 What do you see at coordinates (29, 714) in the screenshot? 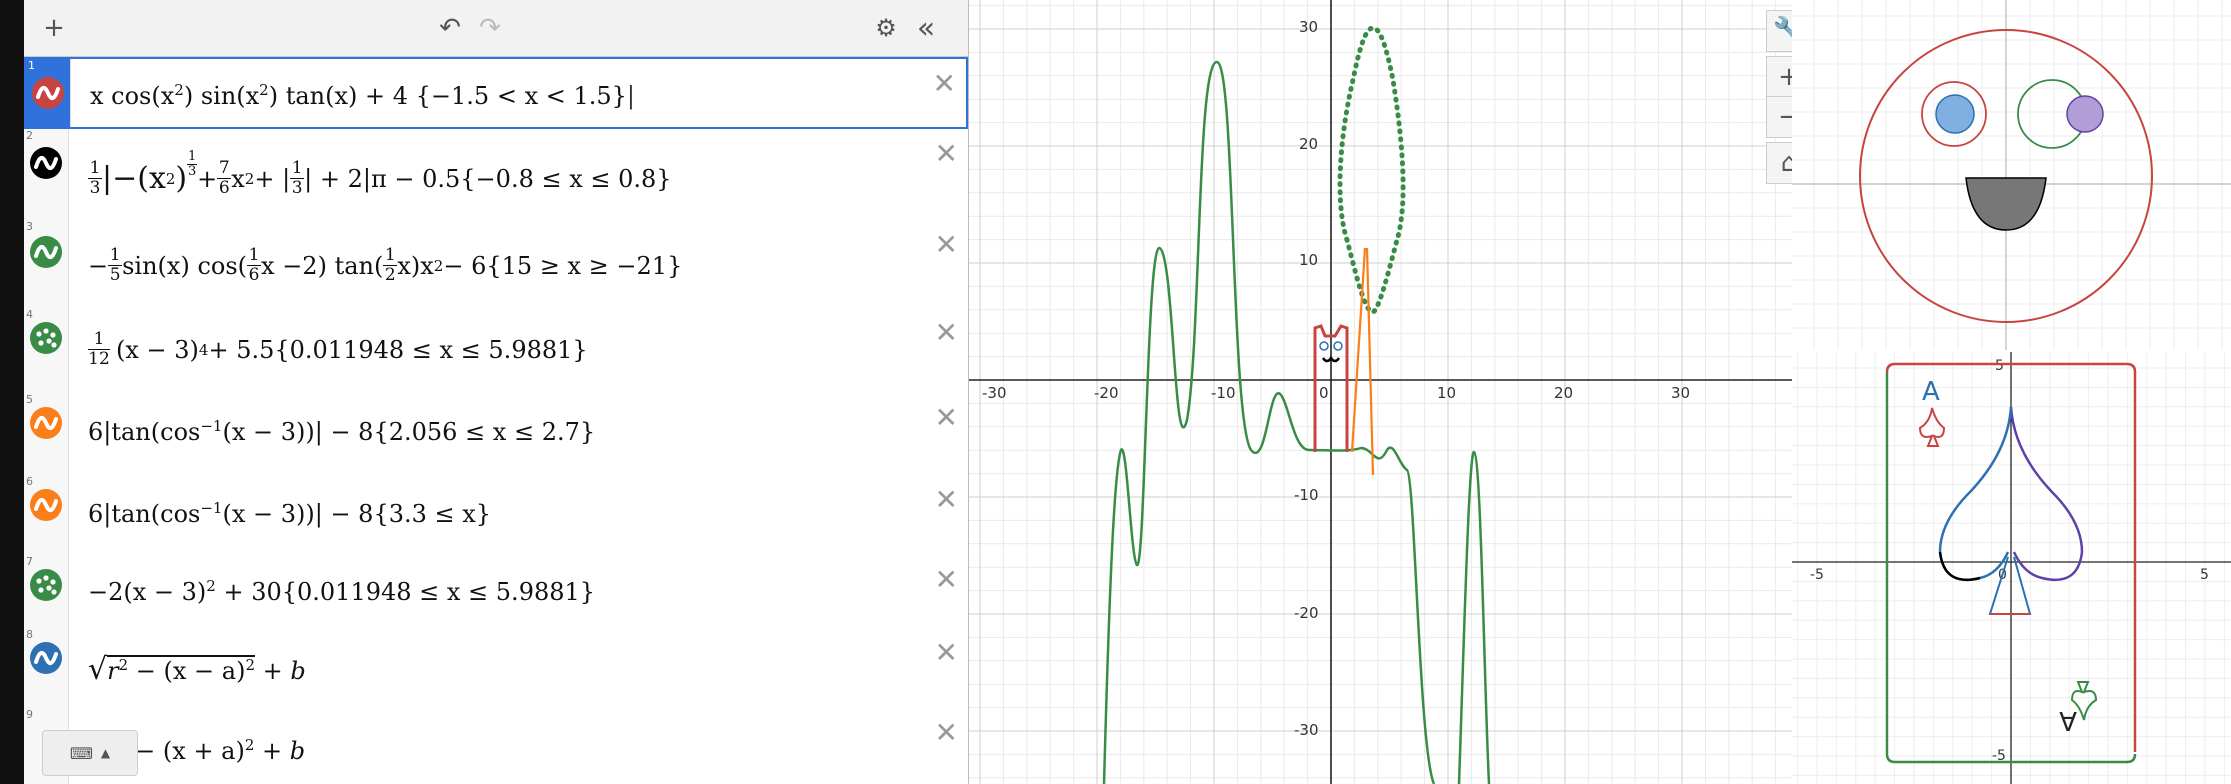
I see `row-number: 9` at bounding box center [29, 714].